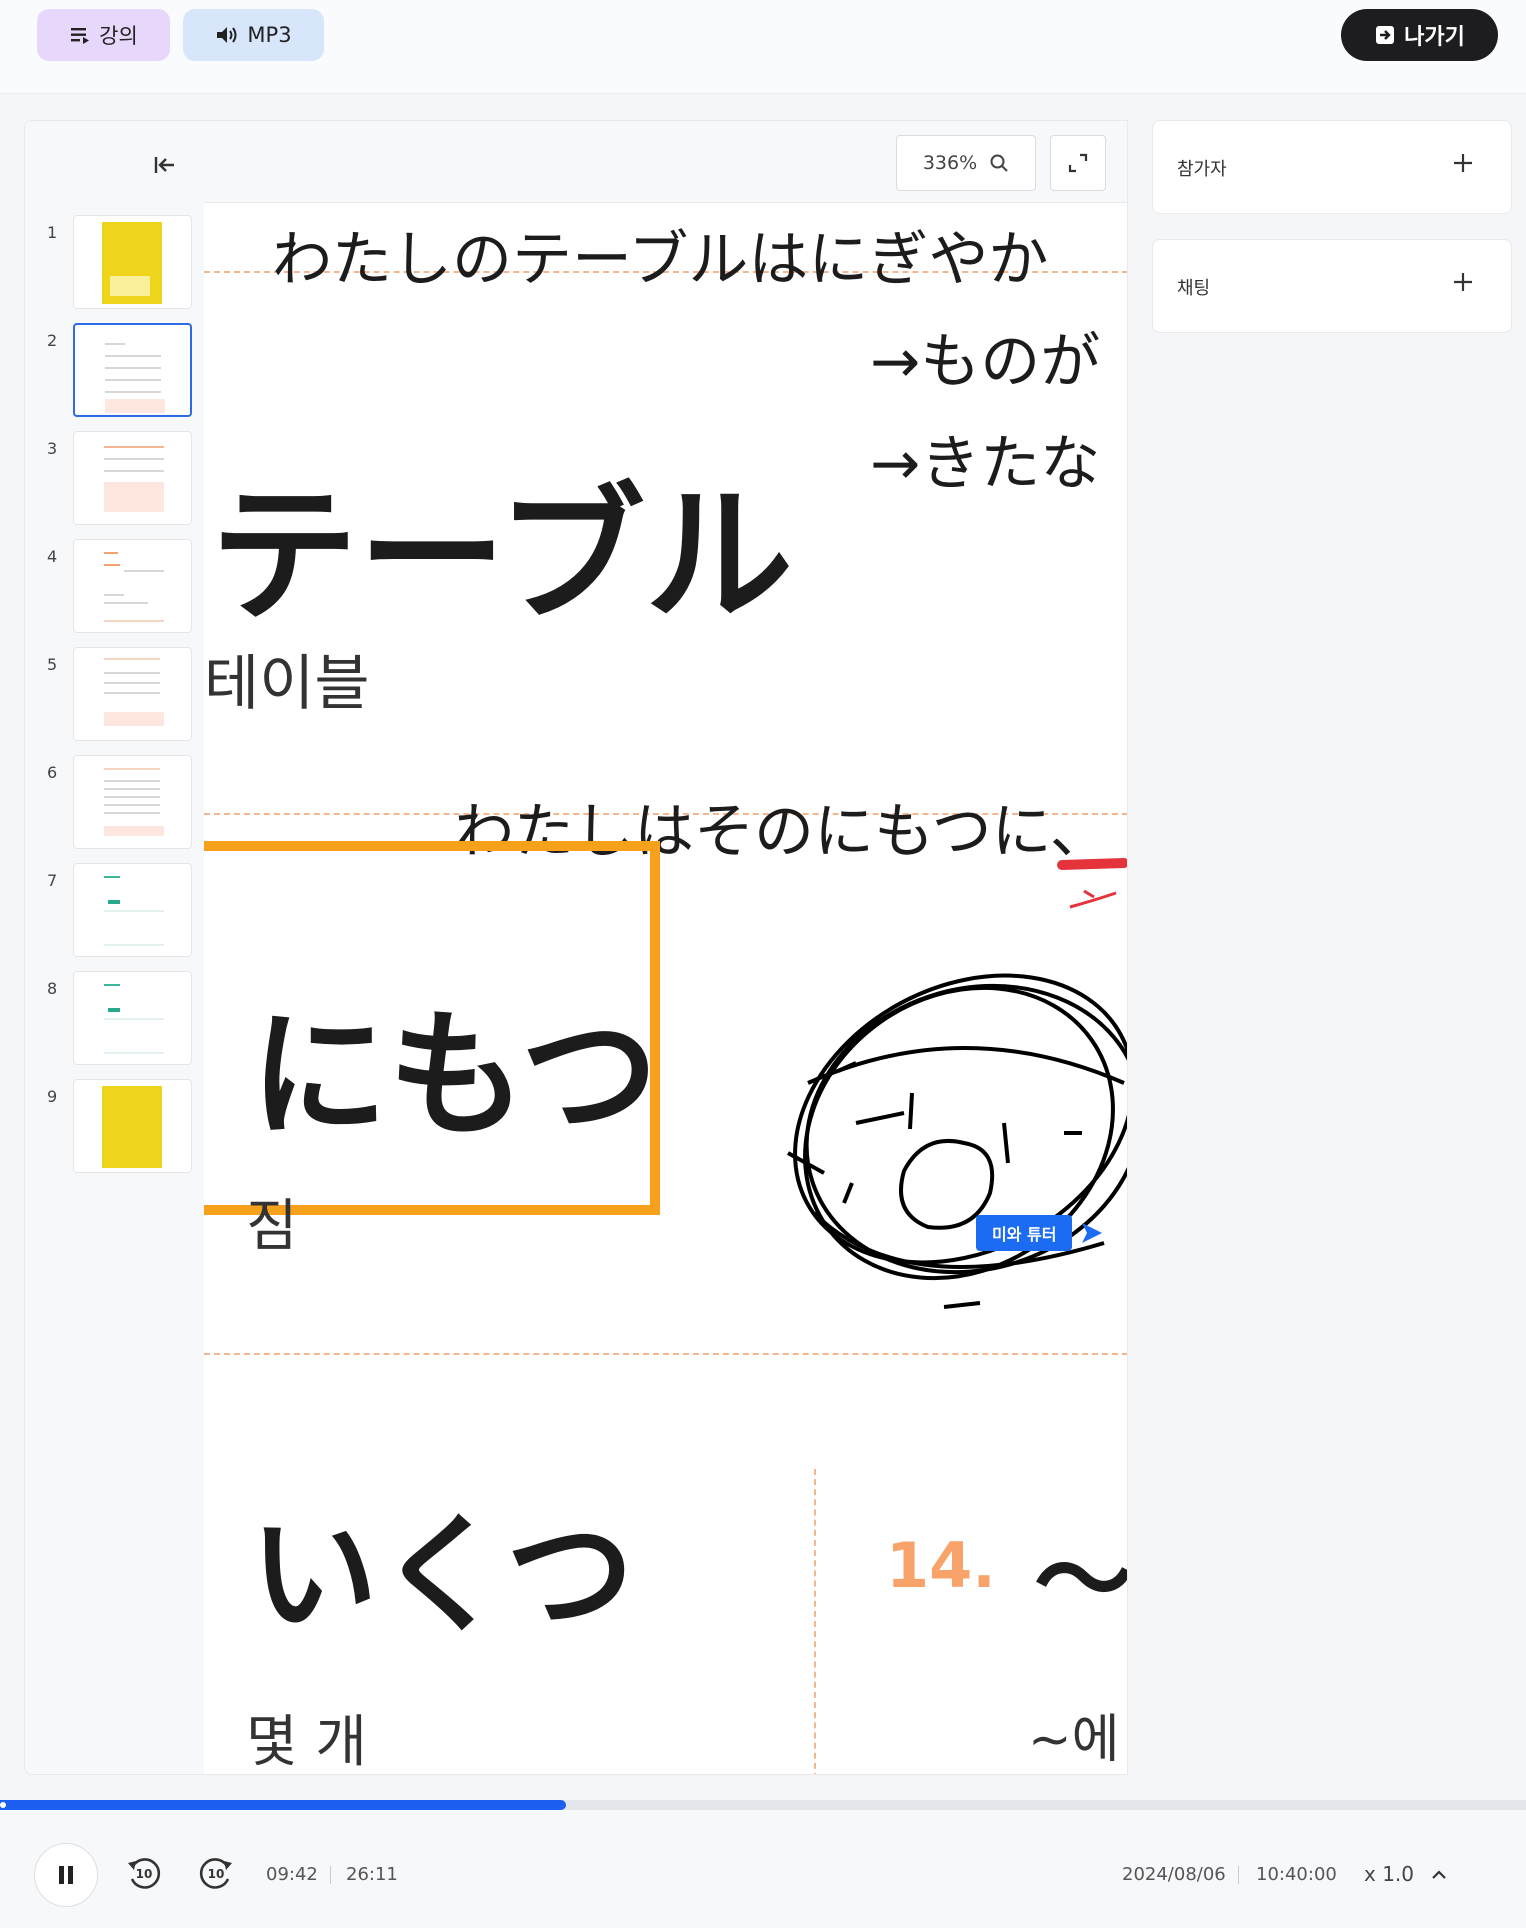 This screenshot has width=1526, height=1928. Describe the element at coordinates (292, 1874) in the screenshot. I see `current-time: 09:42` at that location.